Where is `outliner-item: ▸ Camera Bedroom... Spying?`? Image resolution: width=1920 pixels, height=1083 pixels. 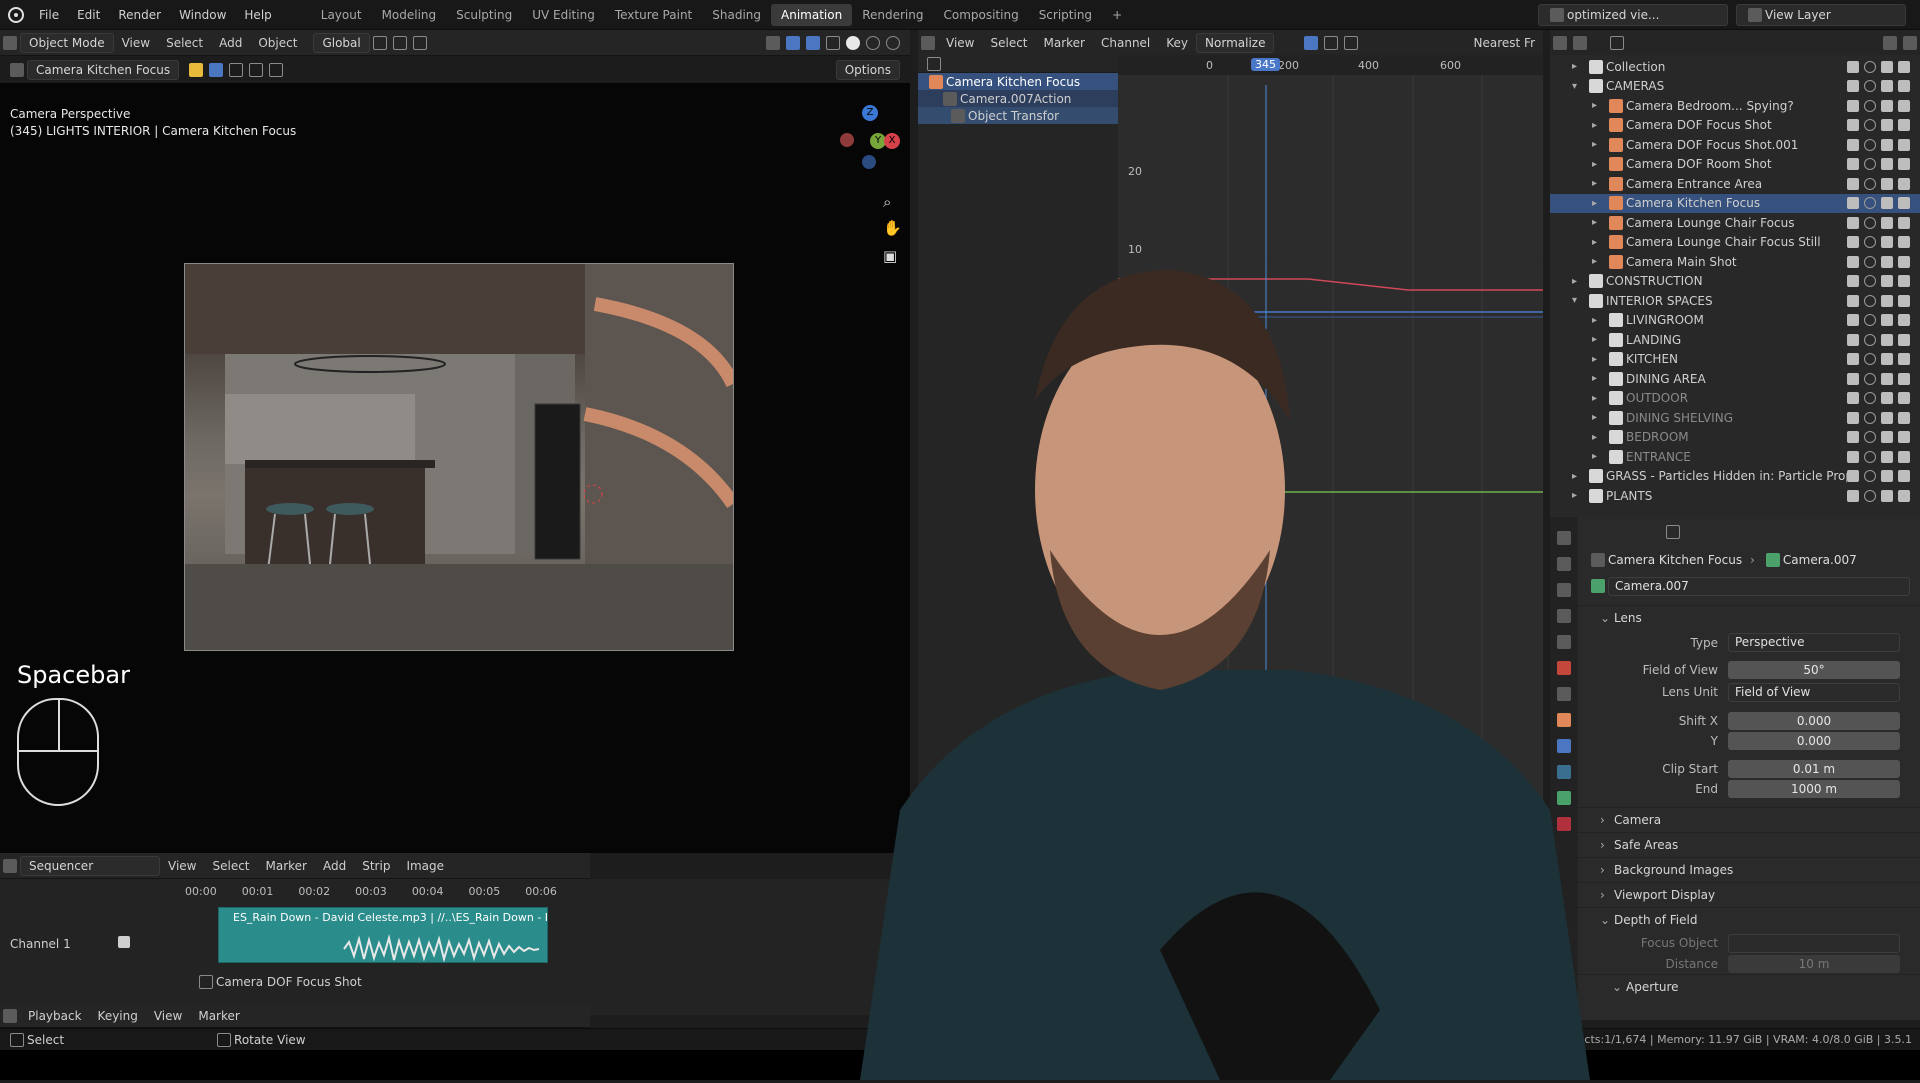 outliner-item: ▸ Camera Bedroom... Spying? is located at coordinates (1735, 106).